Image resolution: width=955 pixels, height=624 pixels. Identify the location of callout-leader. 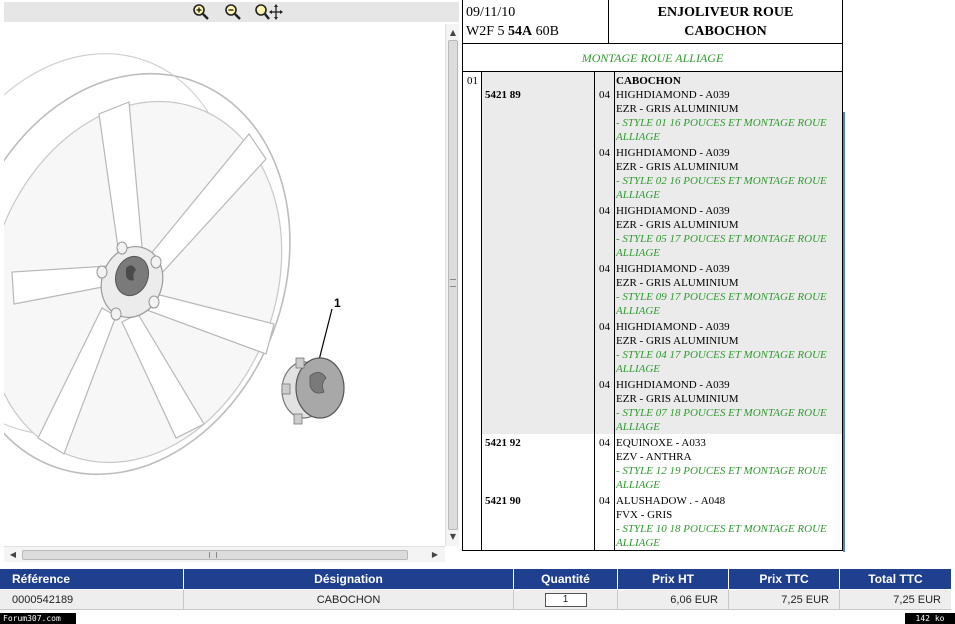
(325, 336).